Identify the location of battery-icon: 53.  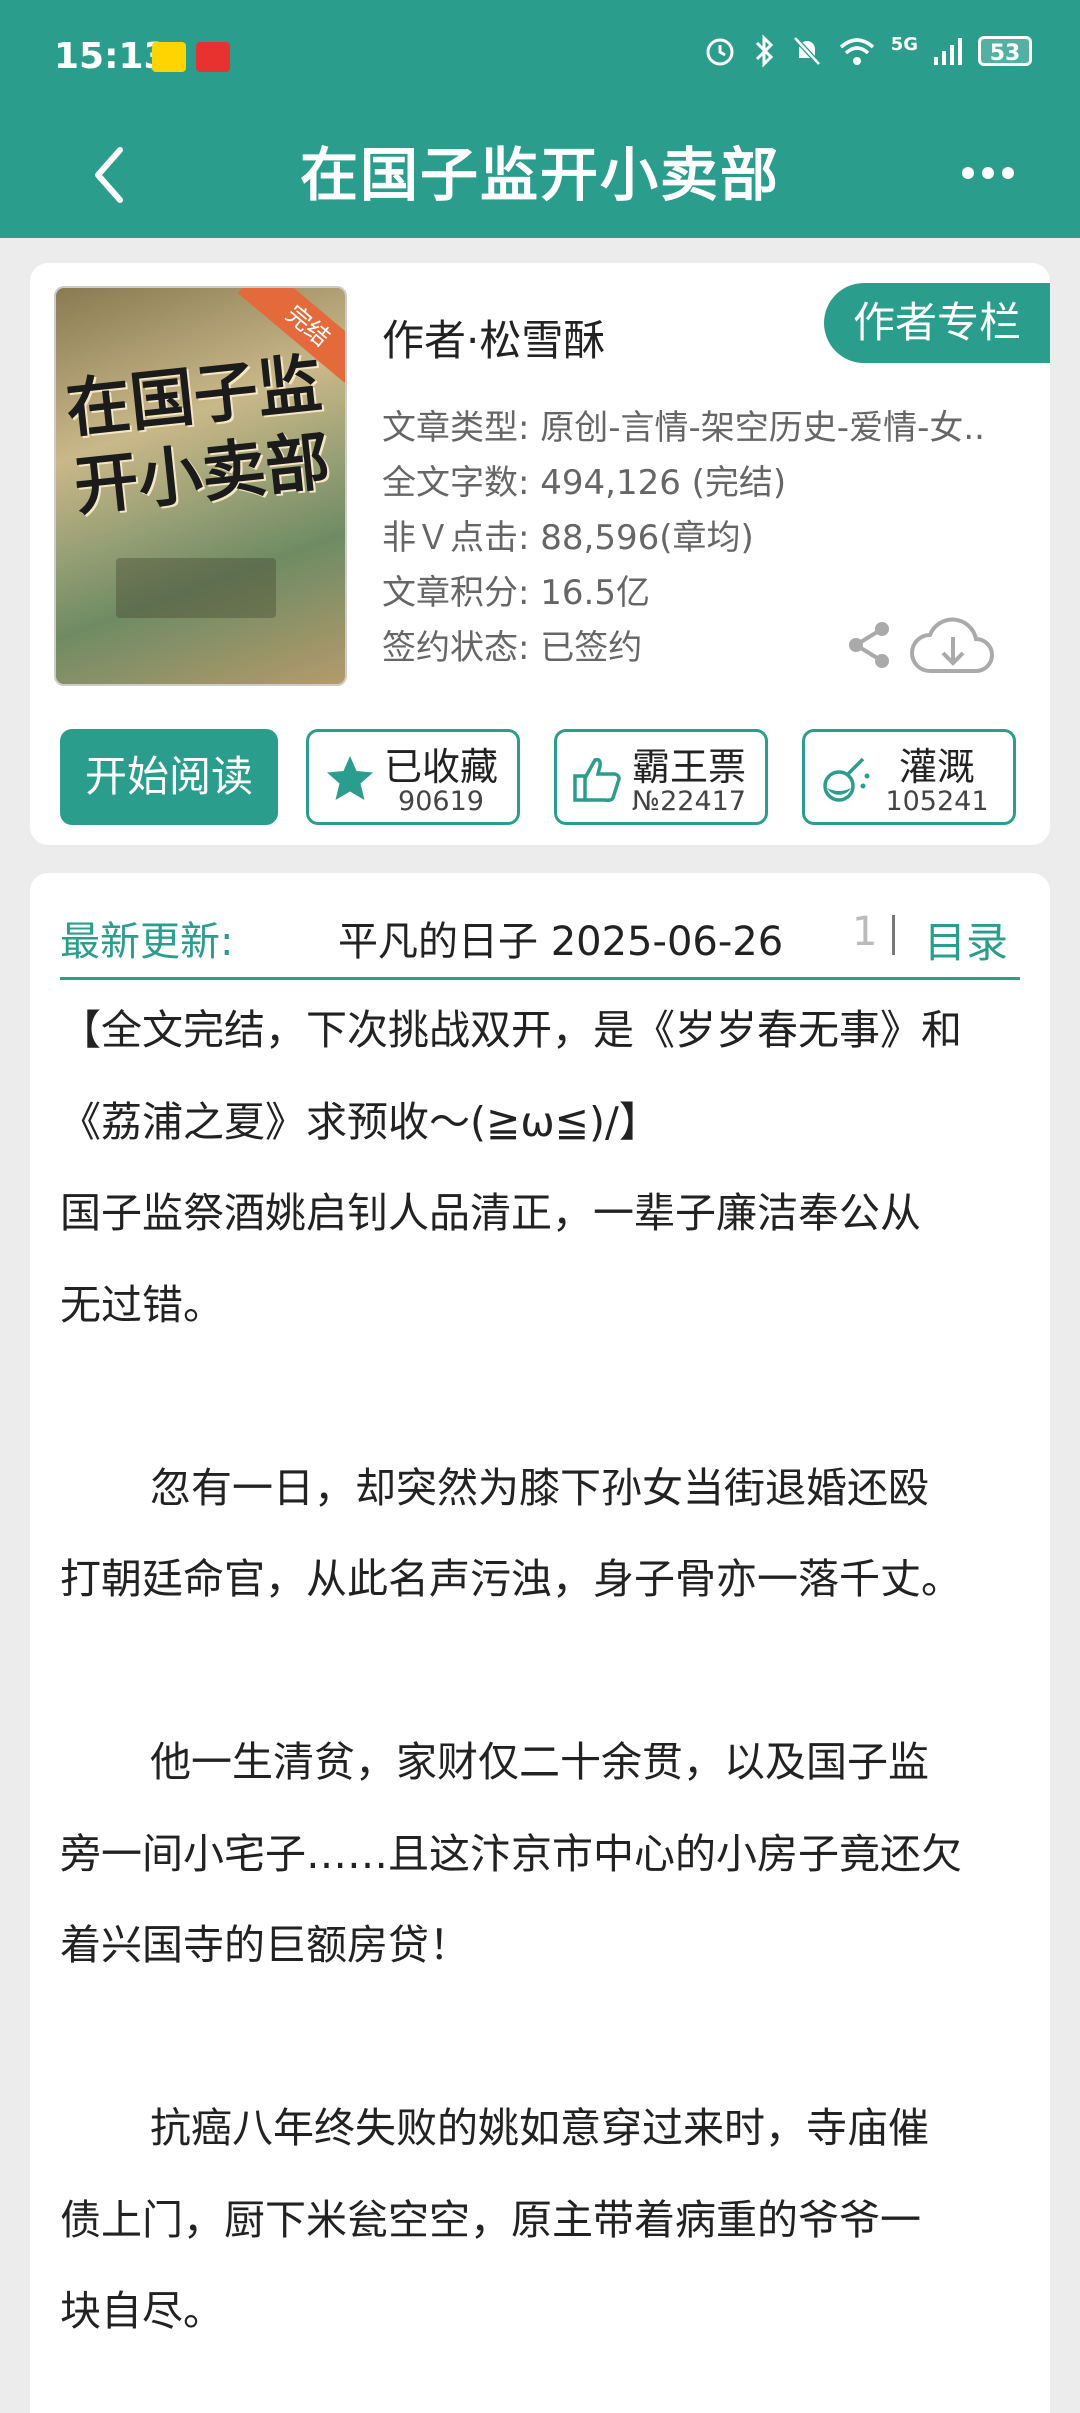
(1005, 51).